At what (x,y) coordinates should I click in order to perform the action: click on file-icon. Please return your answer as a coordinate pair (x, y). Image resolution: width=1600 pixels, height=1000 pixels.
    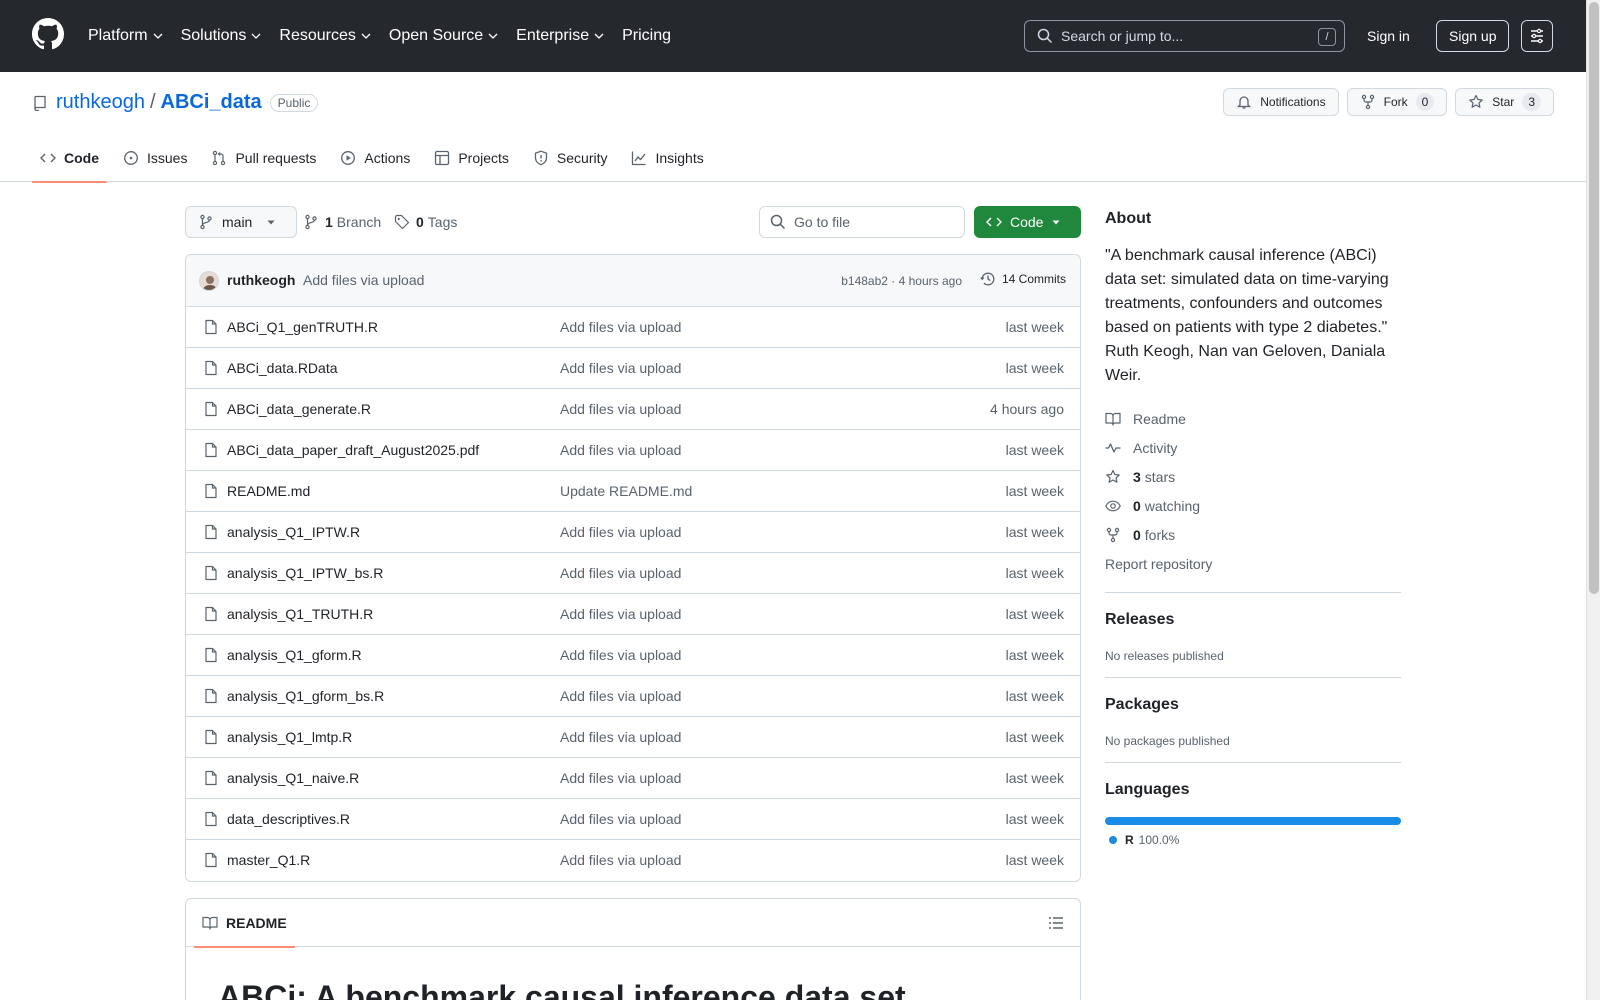
    Looking at the image, I should click on (211, 368).